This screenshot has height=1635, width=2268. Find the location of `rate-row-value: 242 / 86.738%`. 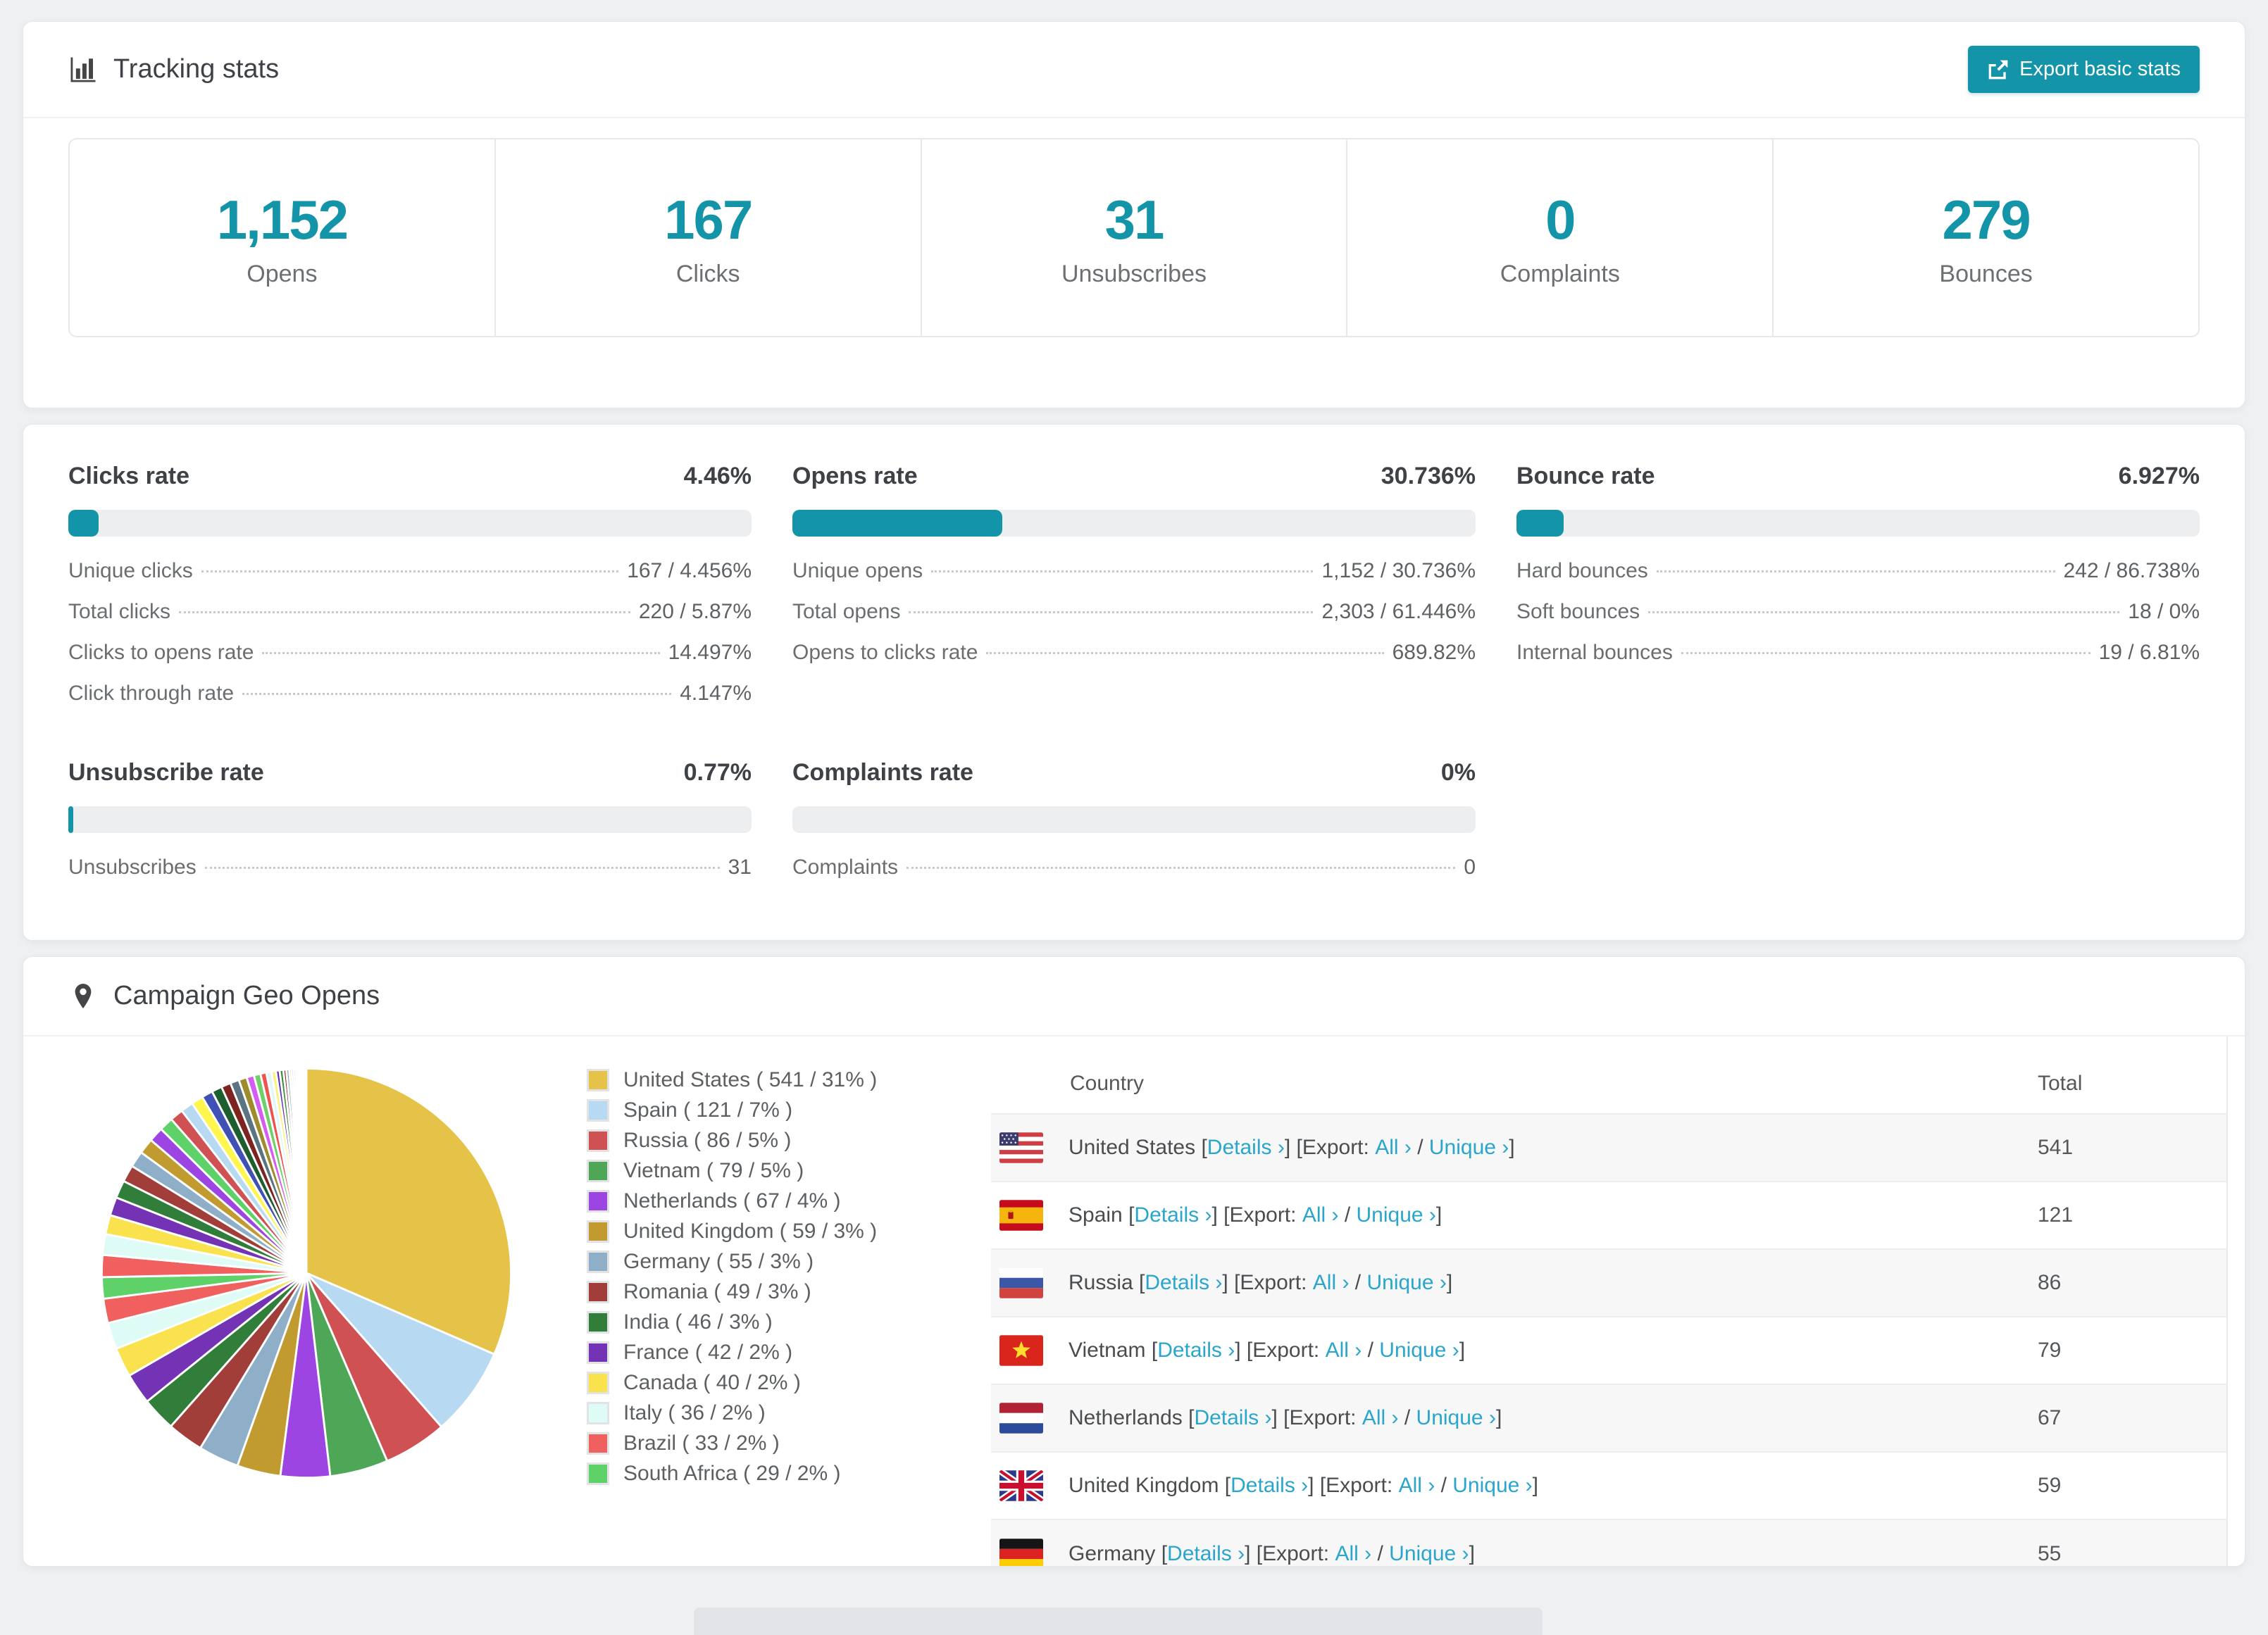

rate-row-value: 242 / 86.738% is located at coordinates (2132, 570).